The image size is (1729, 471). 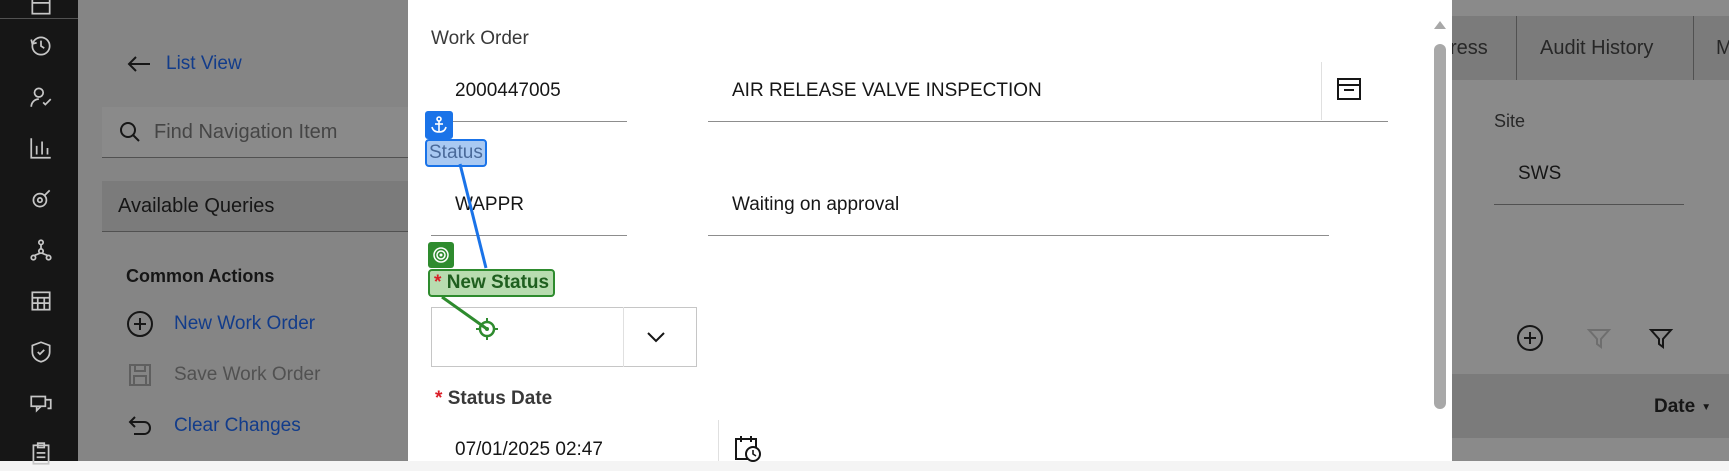 What do you see at coordinates (41, 403) in the screenshot?
I see `chat-icon` at bounding box center [41, 403].